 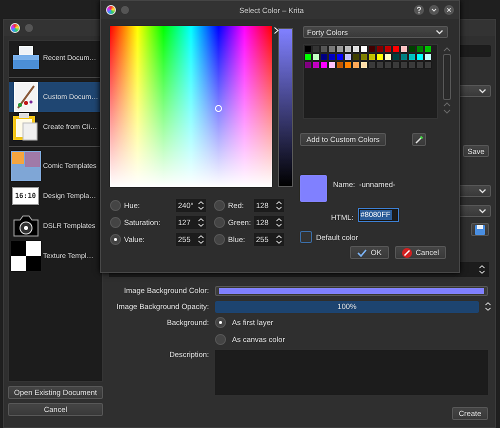 What do you see at coordinates (449, 10) in the screenshot?
I see `close-icon` at bounding box center [449, 10].